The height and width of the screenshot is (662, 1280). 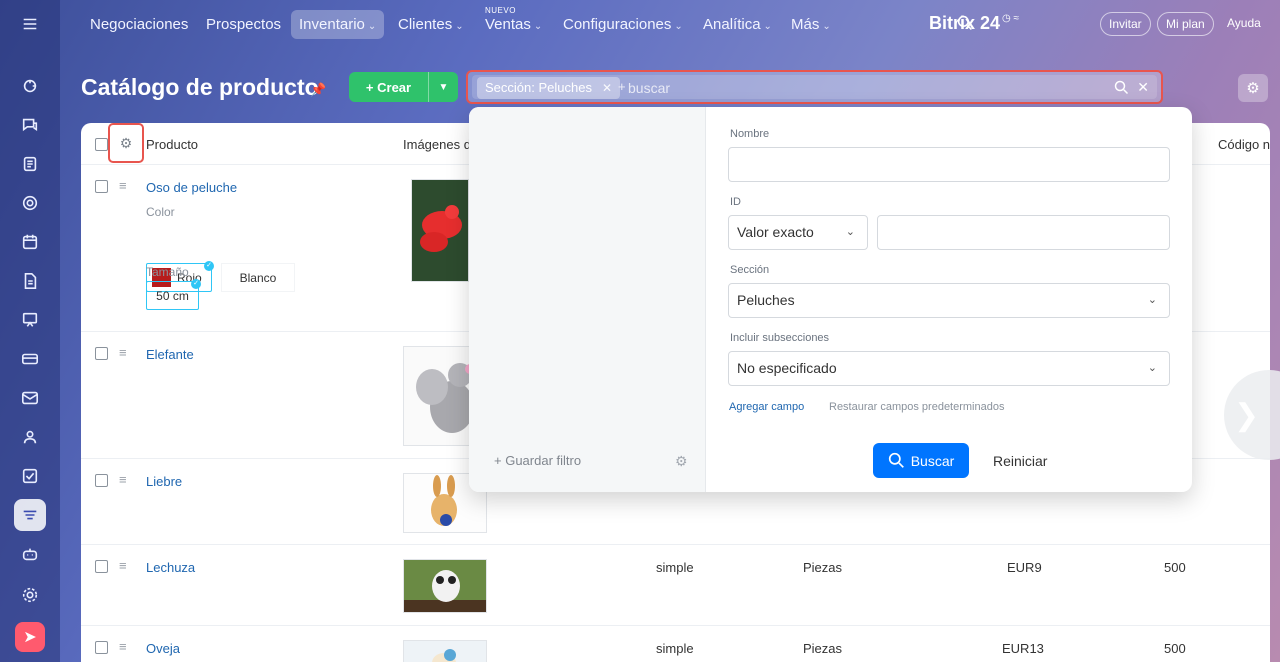 I want to click on crm-icon, so click(x=30, y=86).